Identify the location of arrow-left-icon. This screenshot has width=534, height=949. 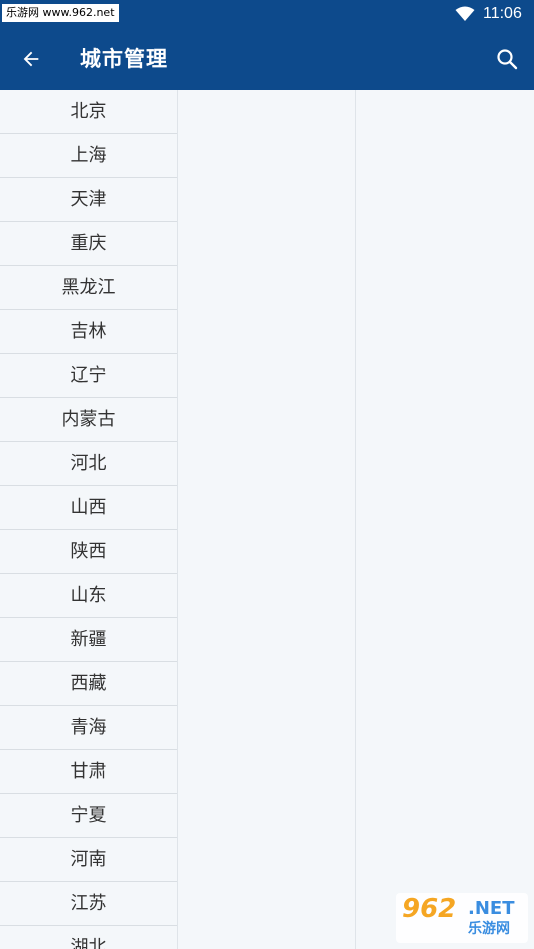
(31, 59).